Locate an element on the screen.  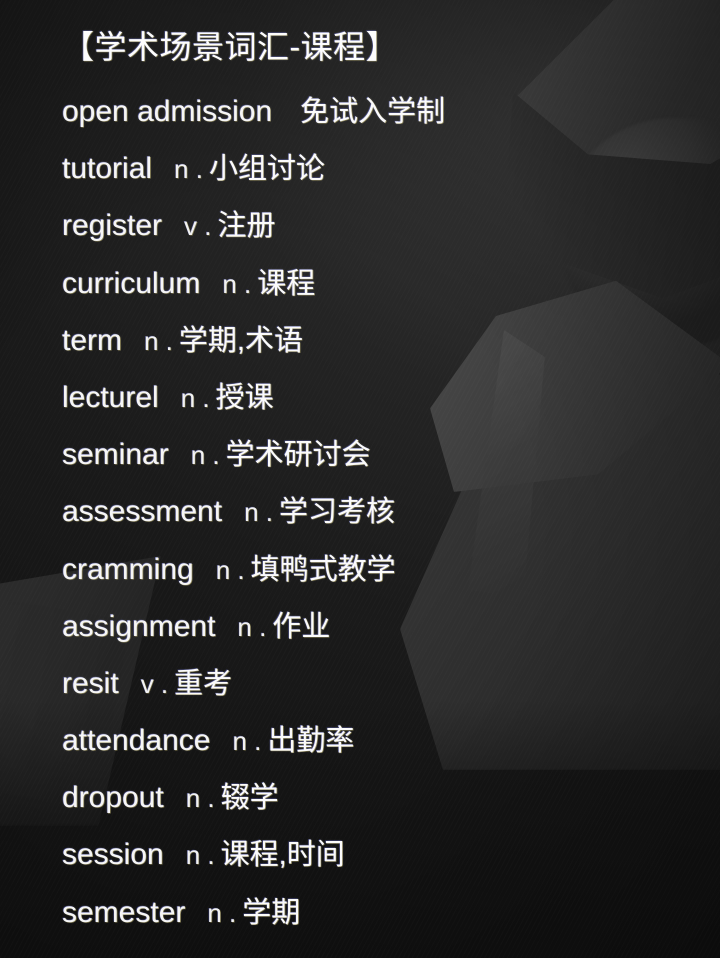
entry-word: resit is located at coordinates (90, 683).